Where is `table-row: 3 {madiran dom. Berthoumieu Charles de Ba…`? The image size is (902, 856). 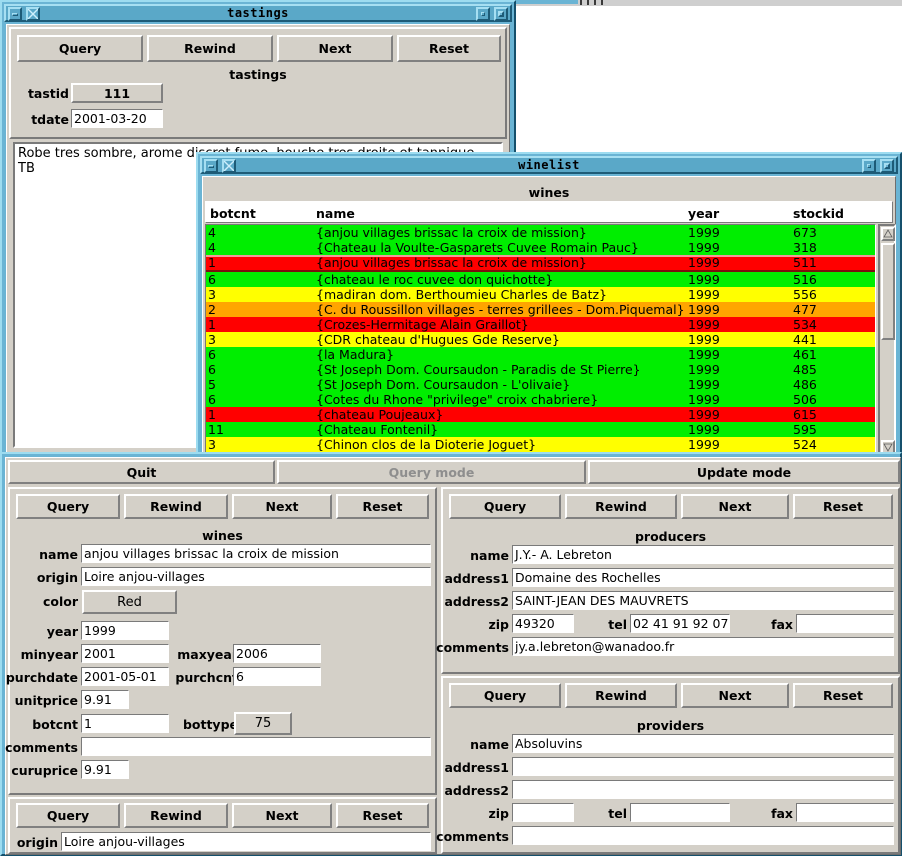
table-row: 3 {madiran dom. Berthoumieu Charles de Ba… is located at coordinates (540, 294).